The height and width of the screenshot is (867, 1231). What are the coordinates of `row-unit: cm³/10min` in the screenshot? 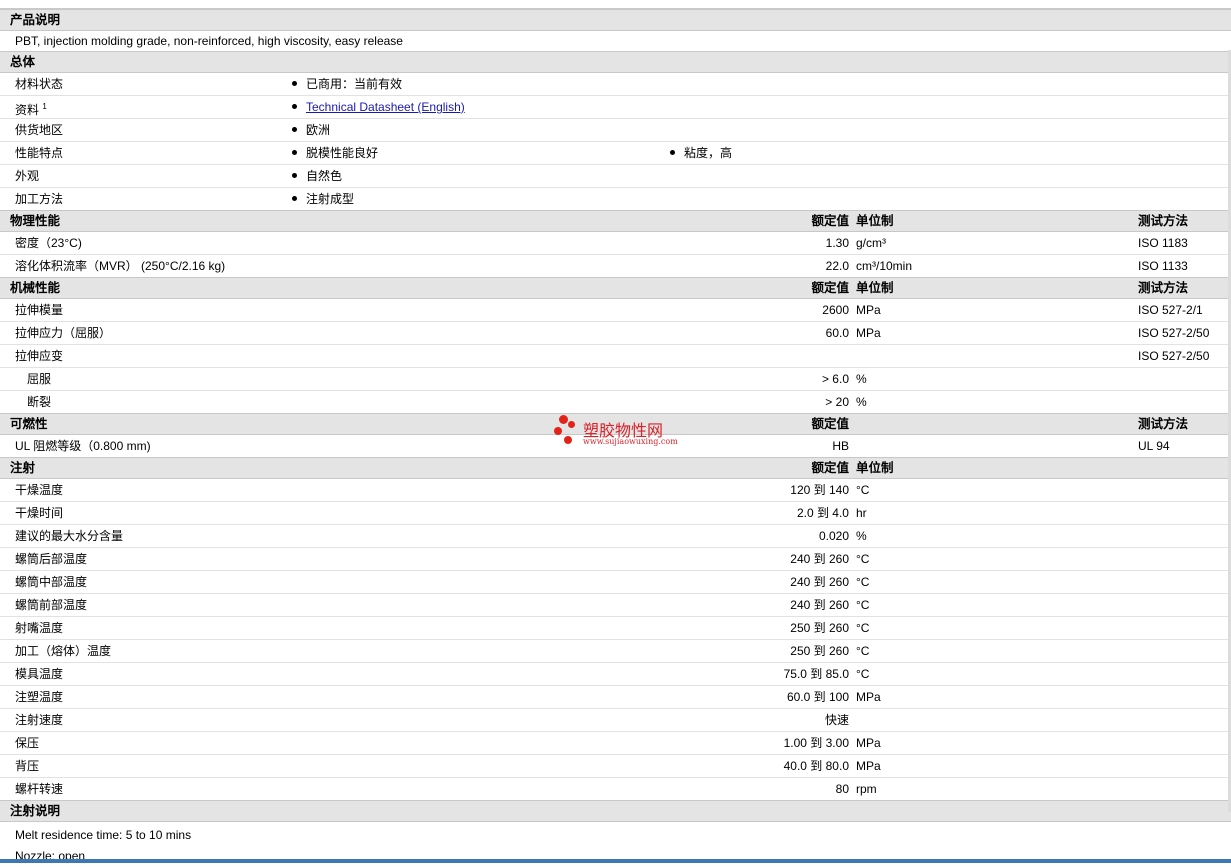 It's located at (884, 266).